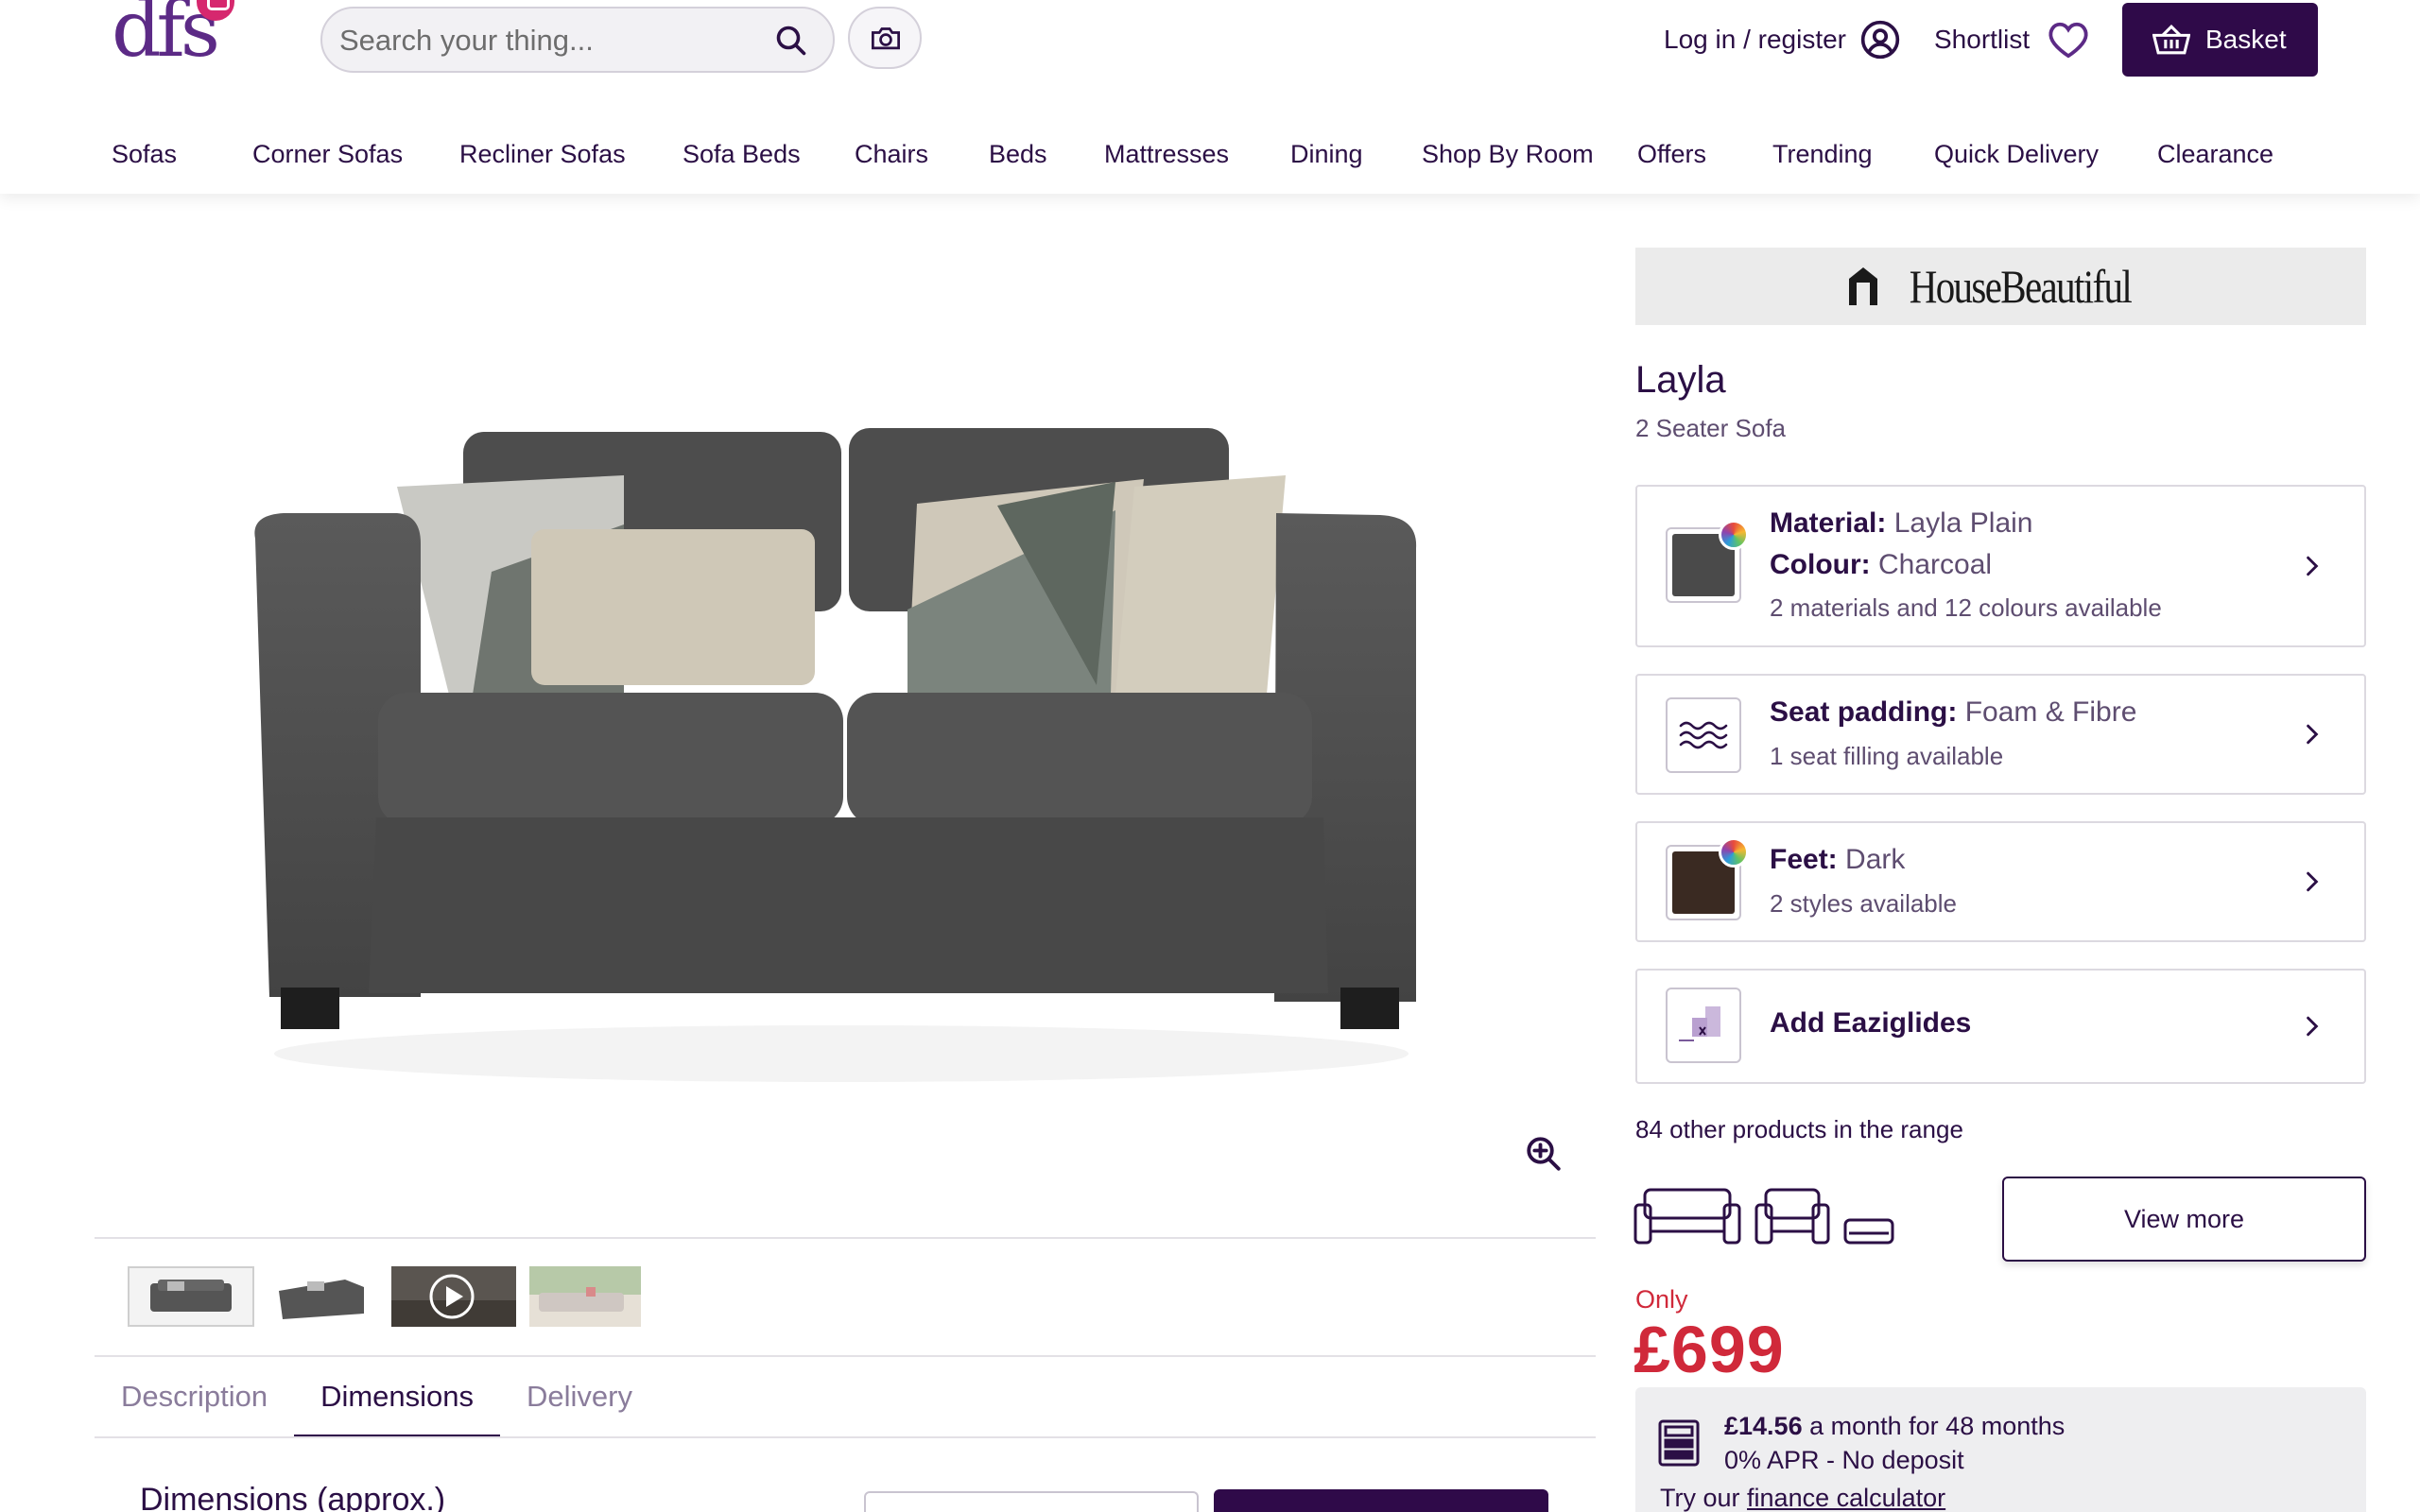 The width and height of the screenshot is (2420, 1512). I want to click on finance-terms: a month for 48 months, so click(1937, 1426).